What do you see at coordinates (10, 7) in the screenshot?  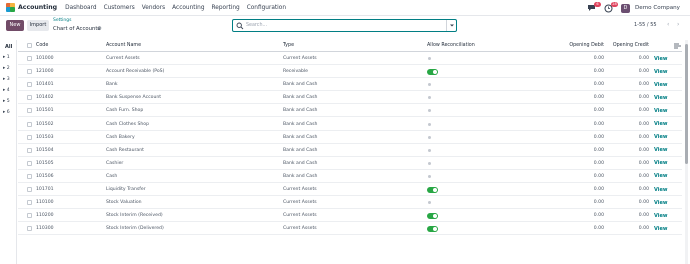 I see `app-switcher-icon` at bounding box center [10, 7].